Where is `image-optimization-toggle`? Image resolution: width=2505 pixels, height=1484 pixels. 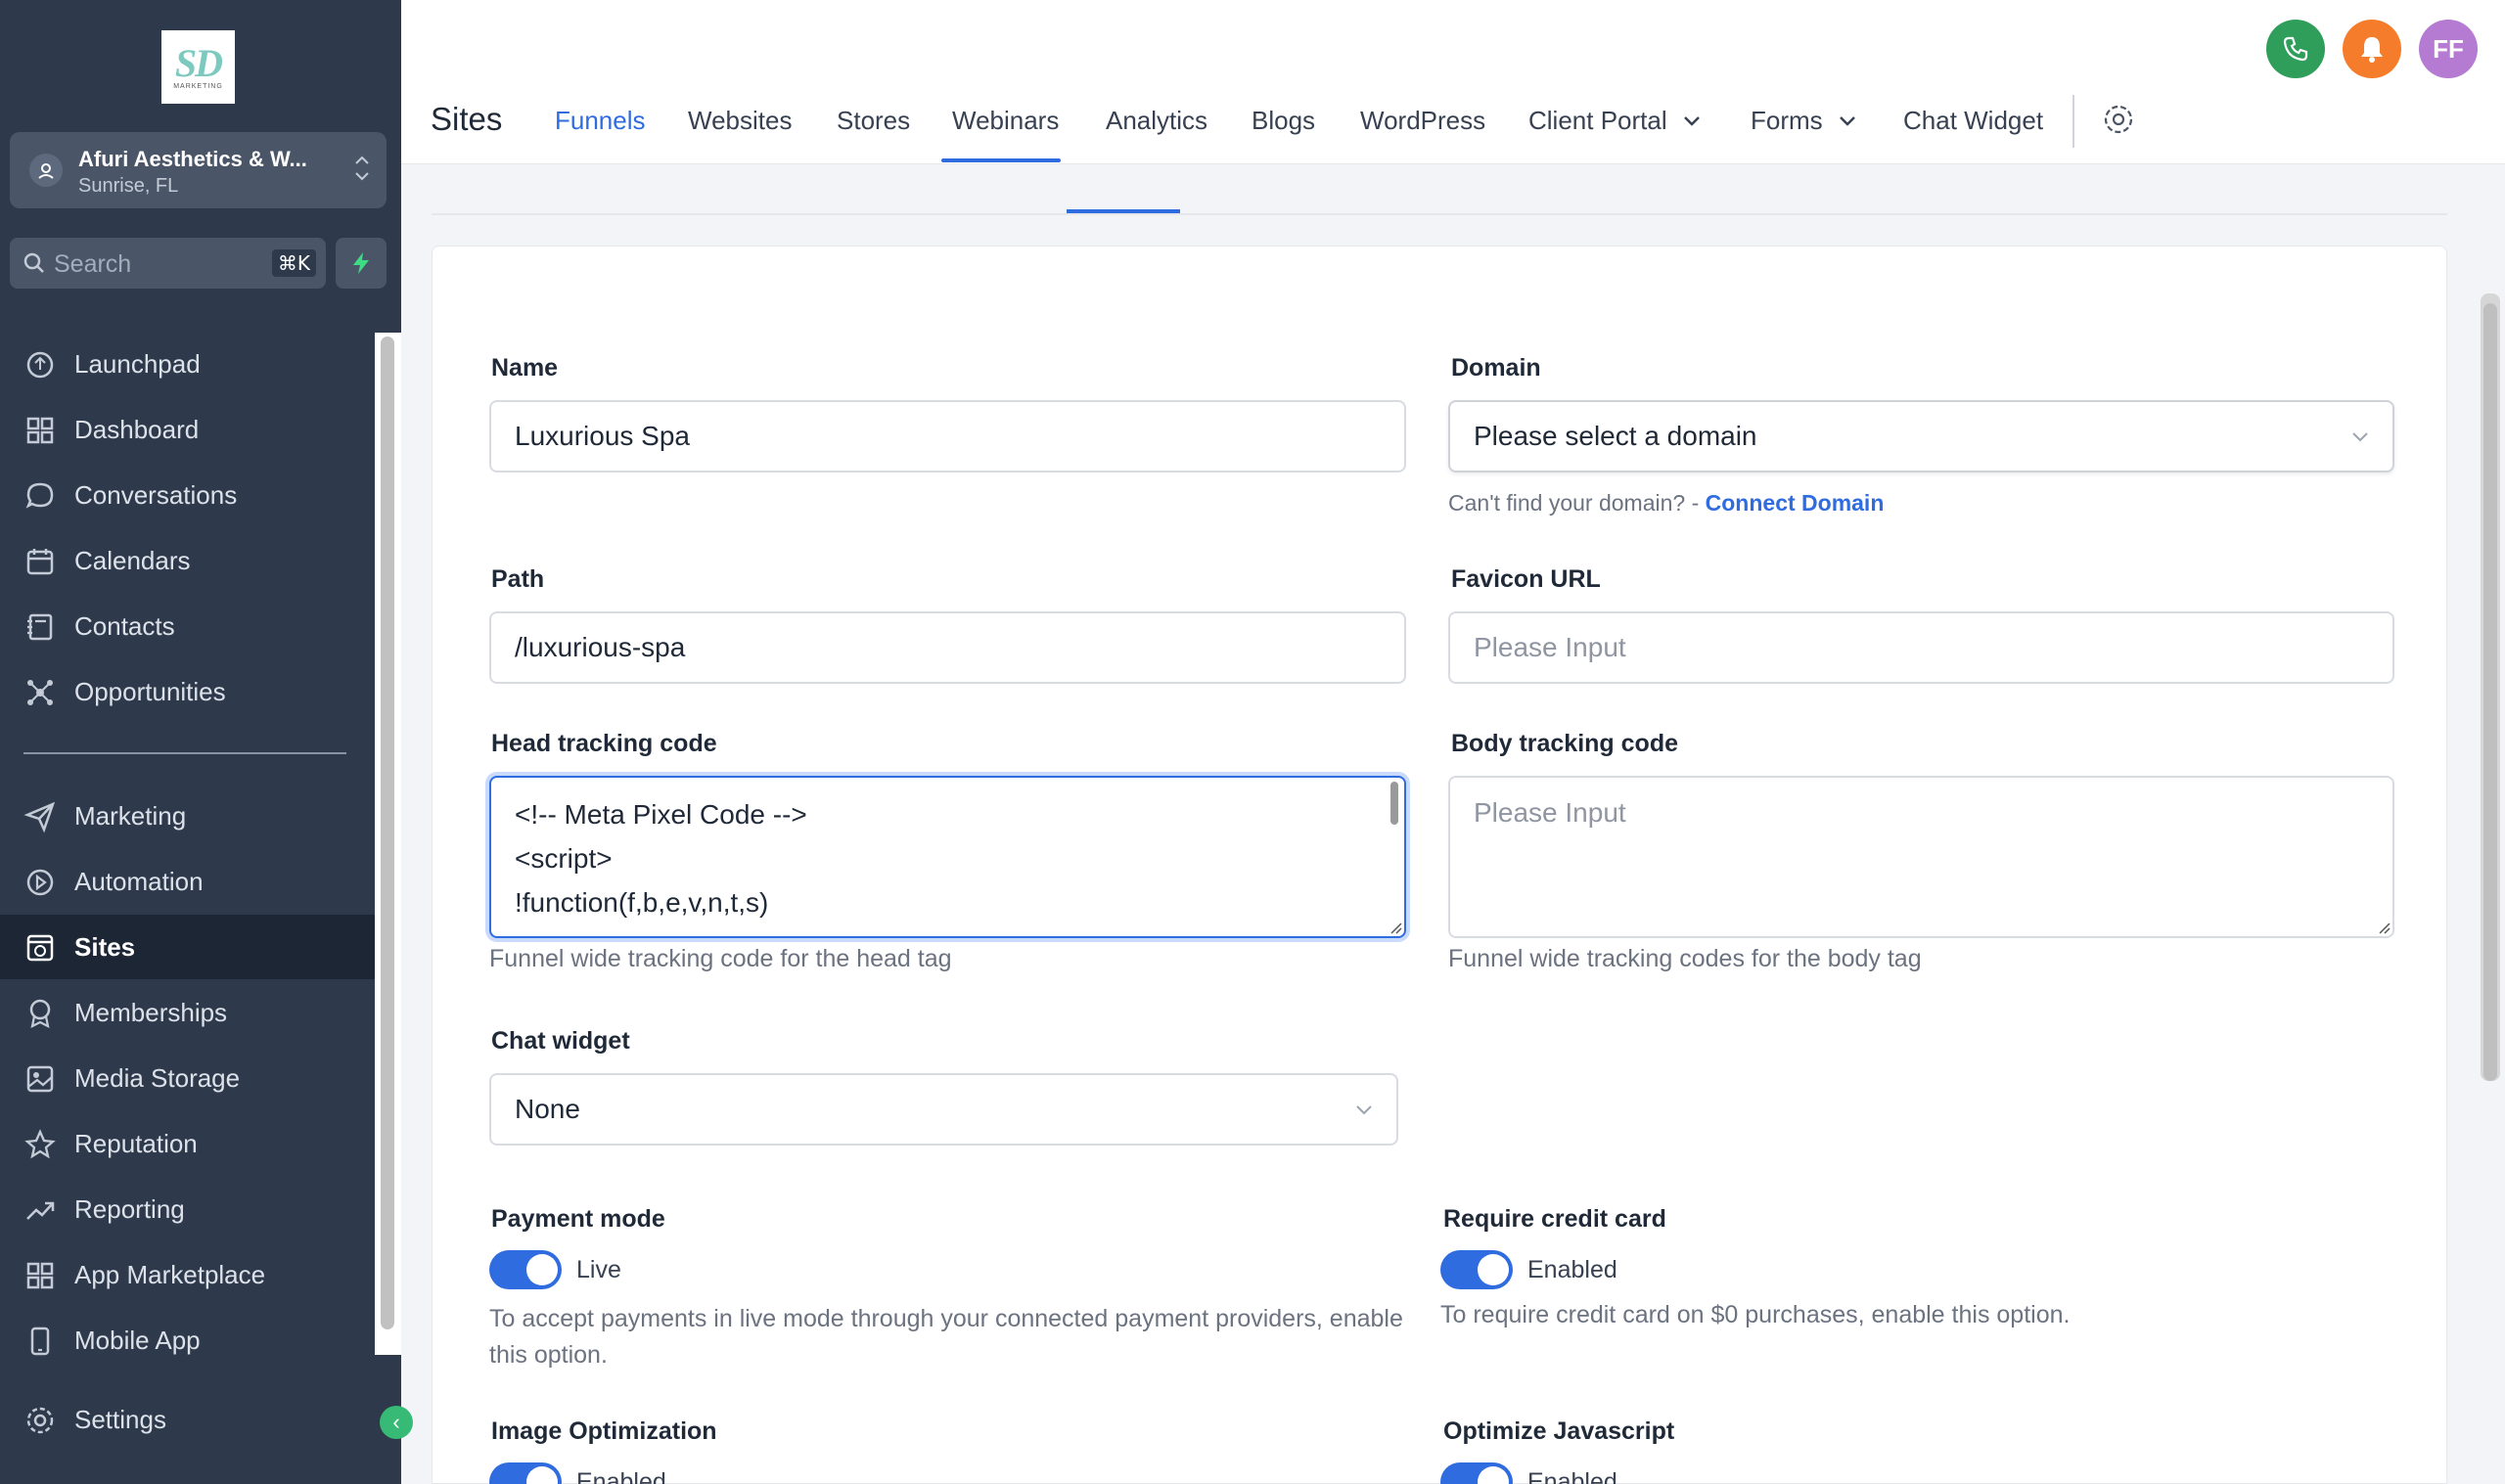
image-optimization-toggle is located at coordinates (525, 1473).